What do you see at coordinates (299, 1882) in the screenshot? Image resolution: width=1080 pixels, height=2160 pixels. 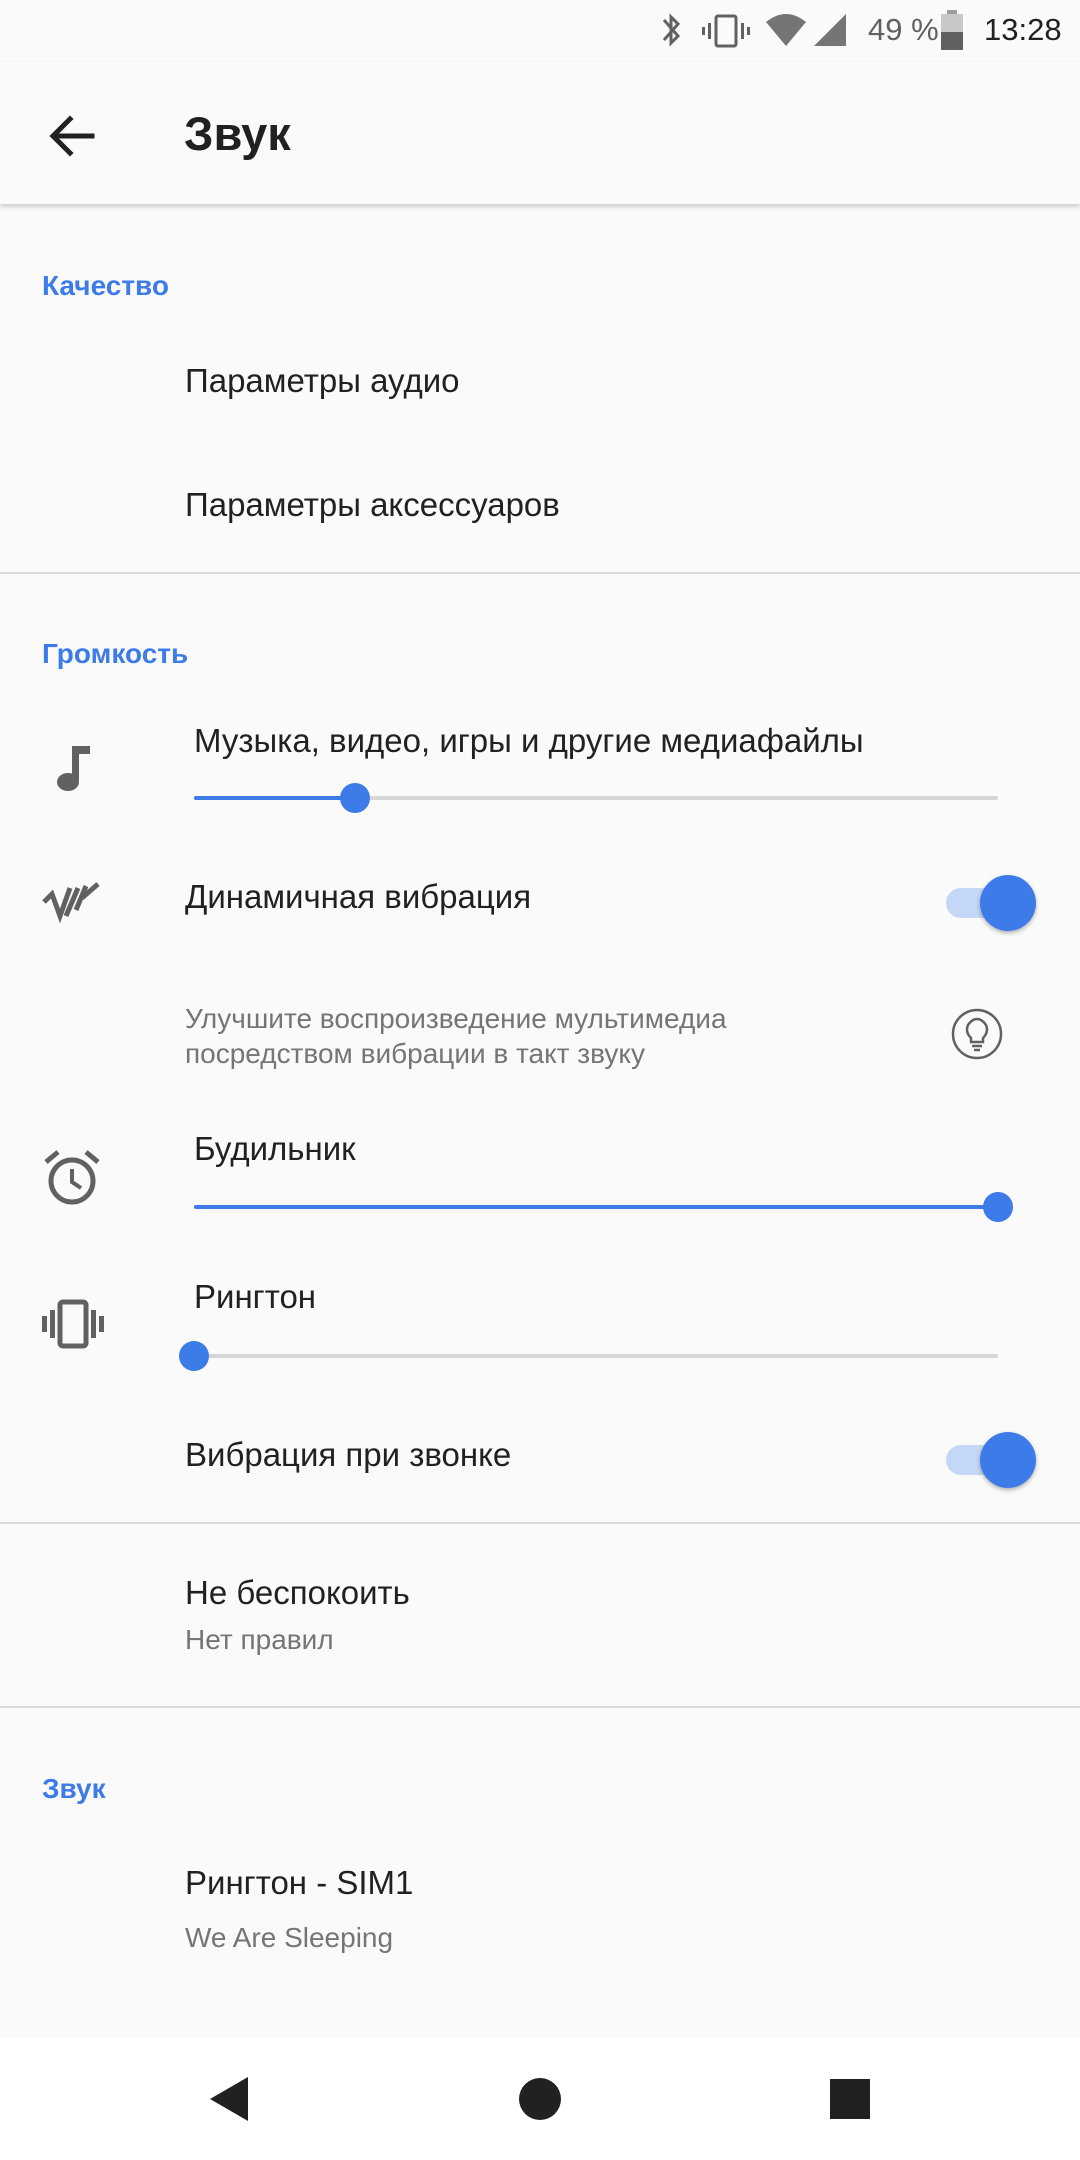 I see `ringtone-sim1-title: Рингтон - SIM1` at bounding box center [299, 1882].